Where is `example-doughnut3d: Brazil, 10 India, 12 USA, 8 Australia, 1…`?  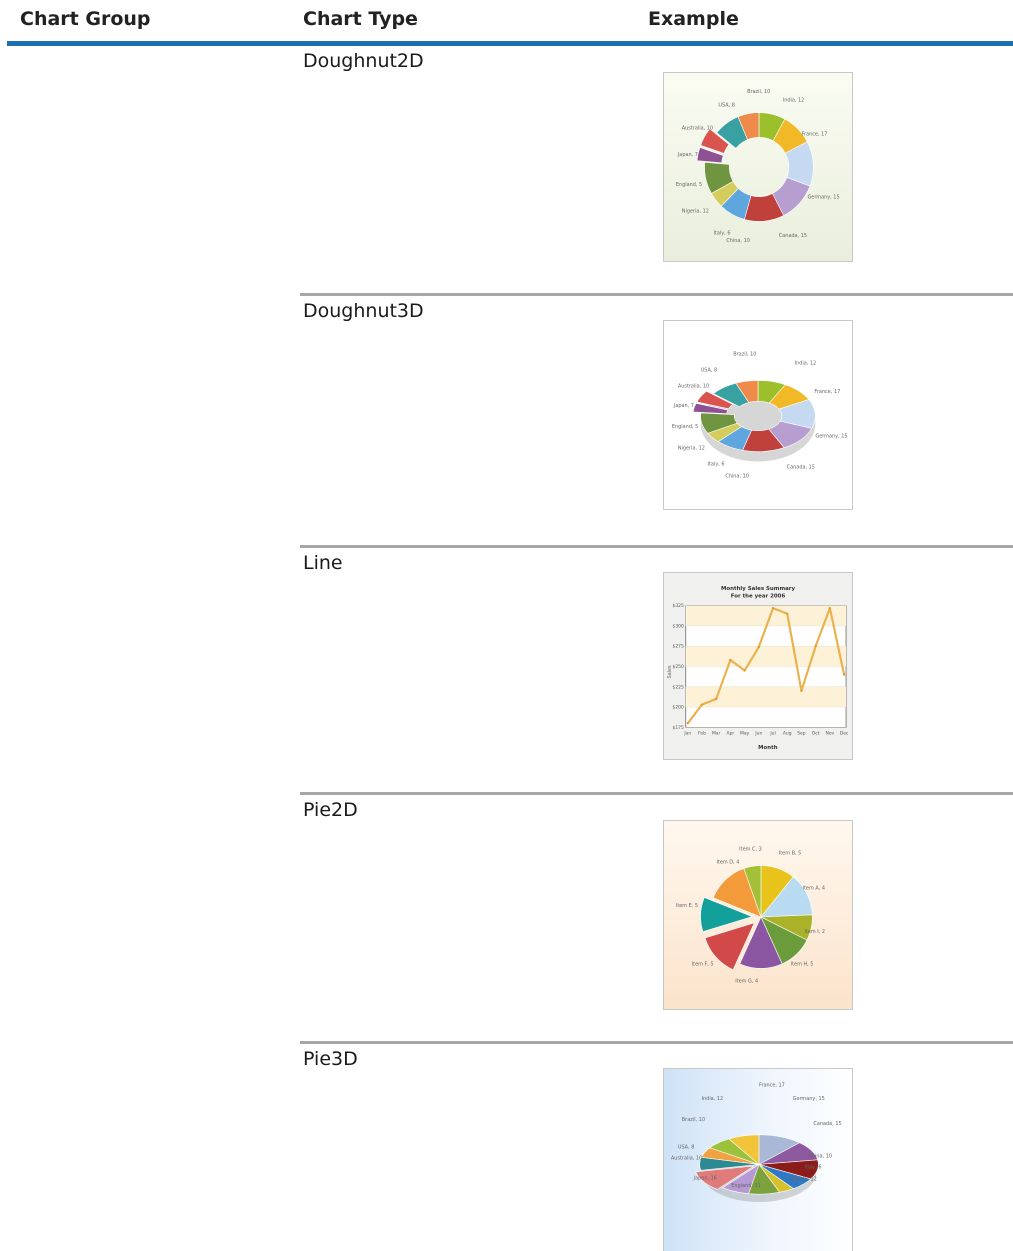 example-doughnut3d: Brazil, 10 India, 12 USA, 8 Australia, 1… is located at coordinates (758, 415).